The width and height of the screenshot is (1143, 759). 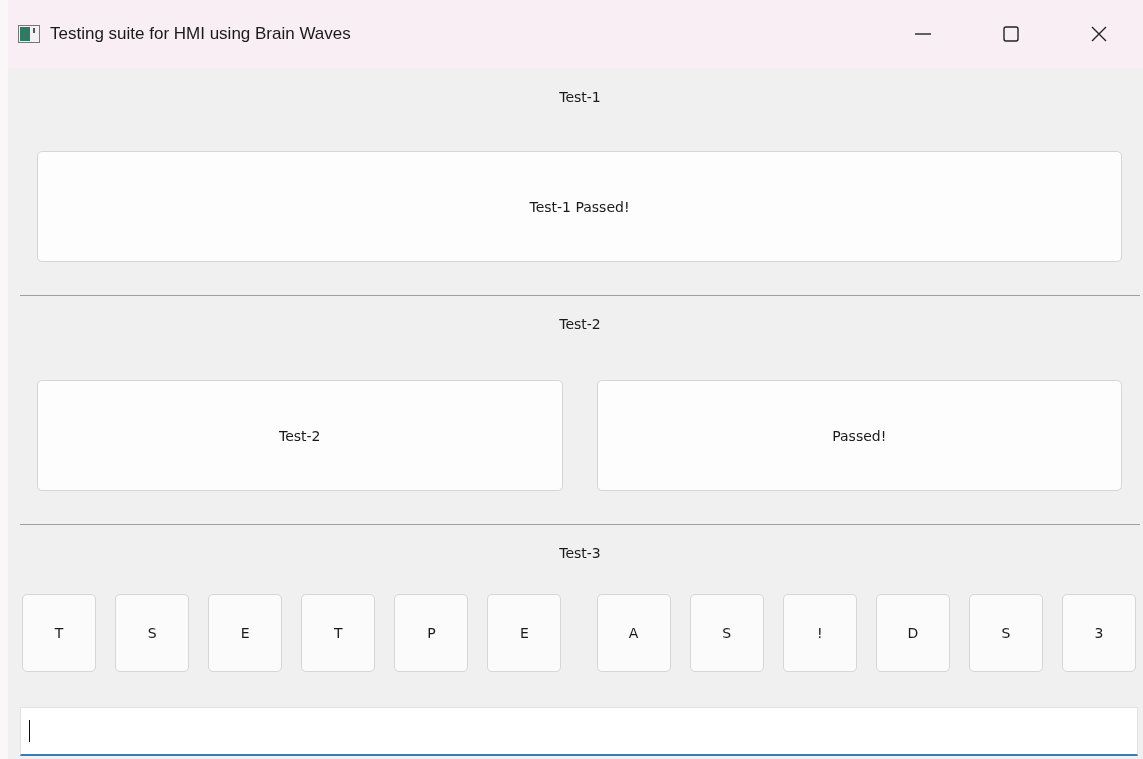 What do you see at coordinates (431, 633) in the screenshot?
I see `letter-key: P` at bounding box center [431, 633].